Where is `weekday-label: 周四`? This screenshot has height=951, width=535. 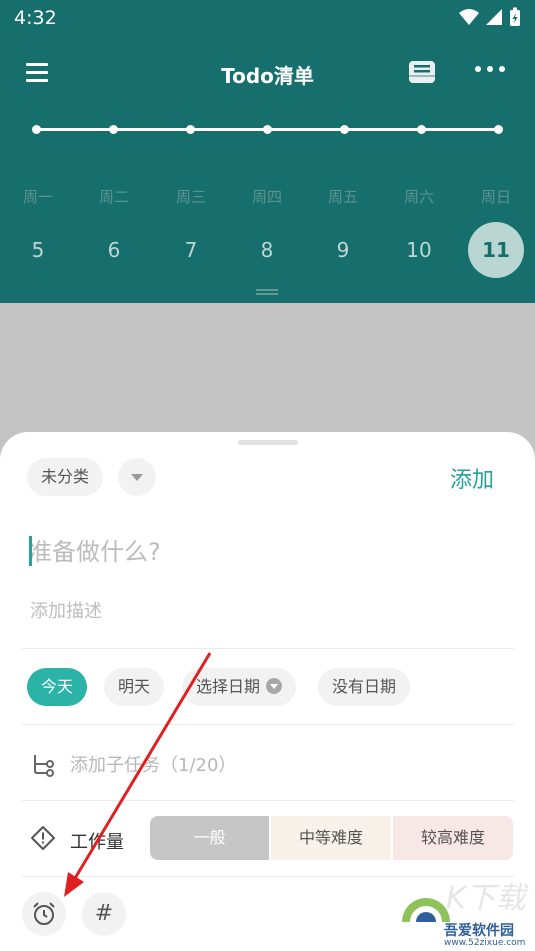 weekday-label: 周四 is located at coordinates (266, 197).